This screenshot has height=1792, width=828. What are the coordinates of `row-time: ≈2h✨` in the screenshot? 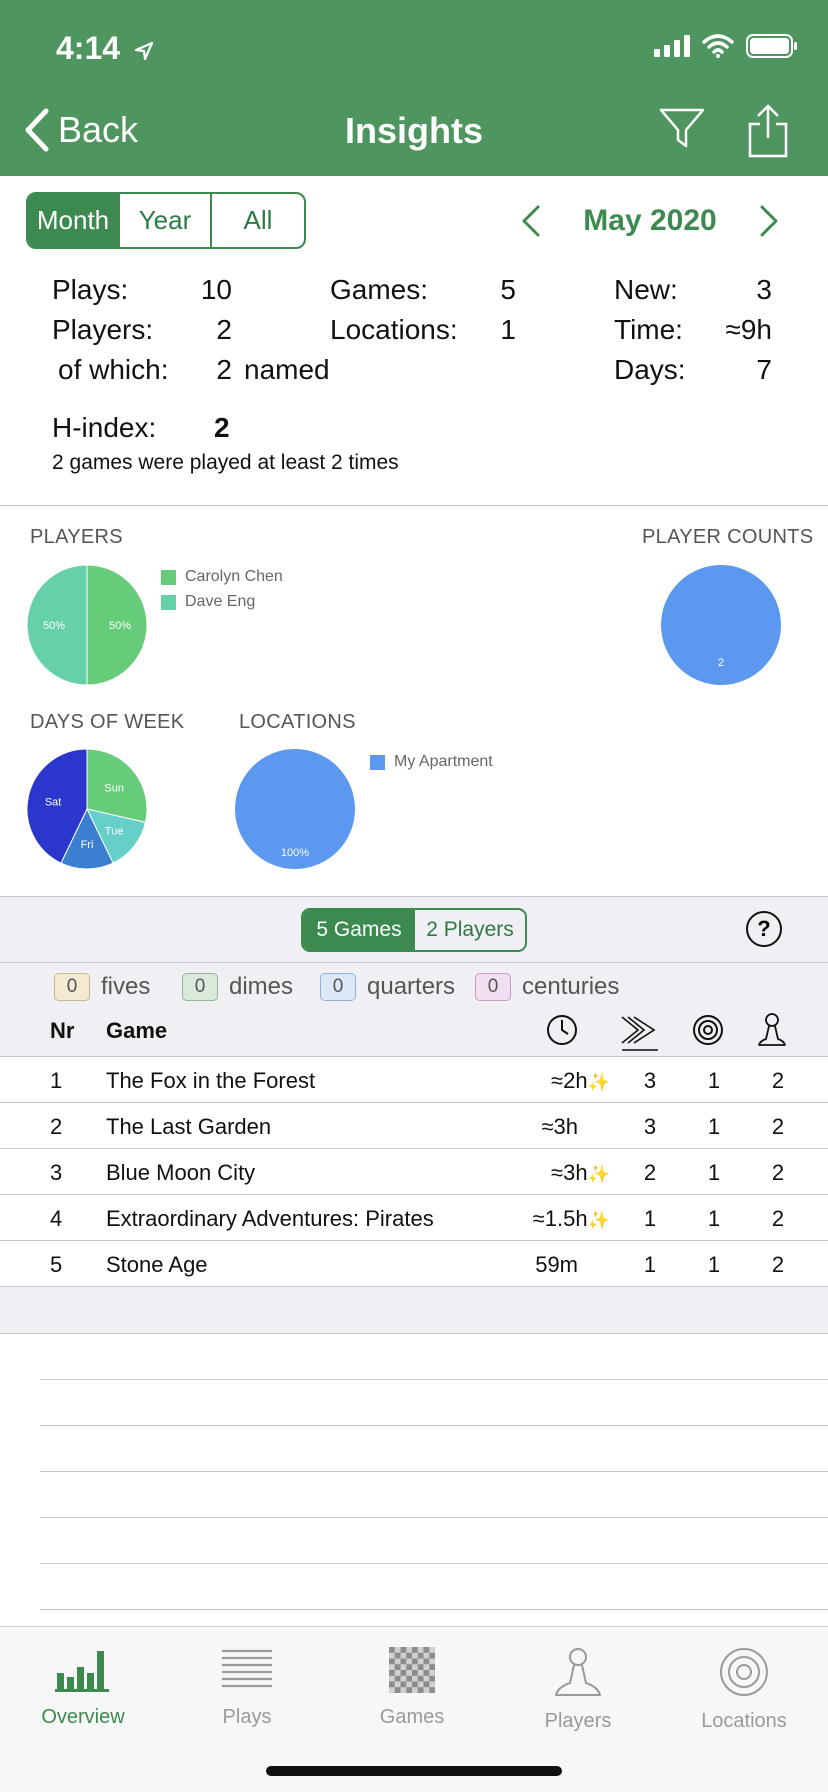 It's located at (555, 1081).